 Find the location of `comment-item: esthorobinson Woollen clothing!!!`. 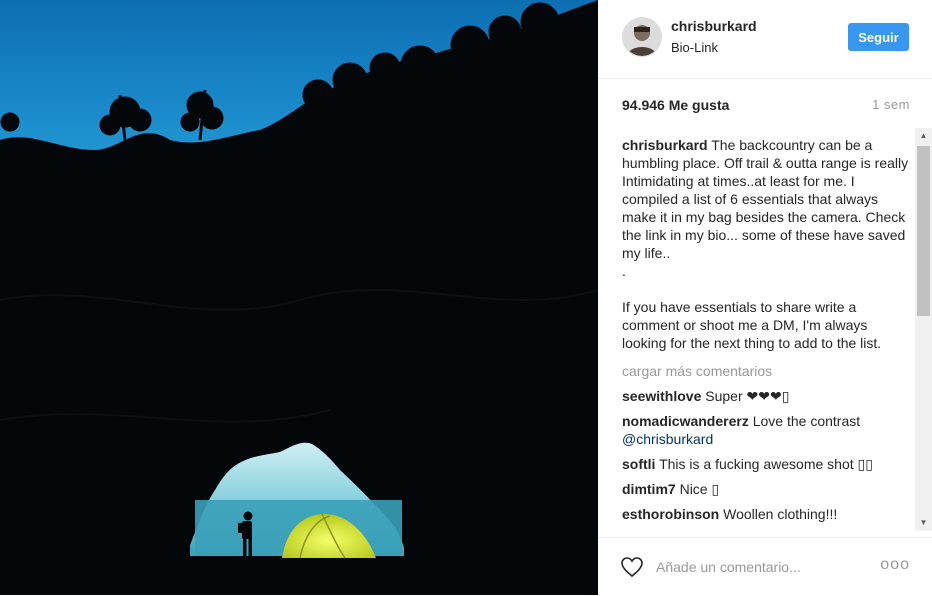

comment-item: esthorobinson Woollen clothing!!! is located at coordinates (766, 514).